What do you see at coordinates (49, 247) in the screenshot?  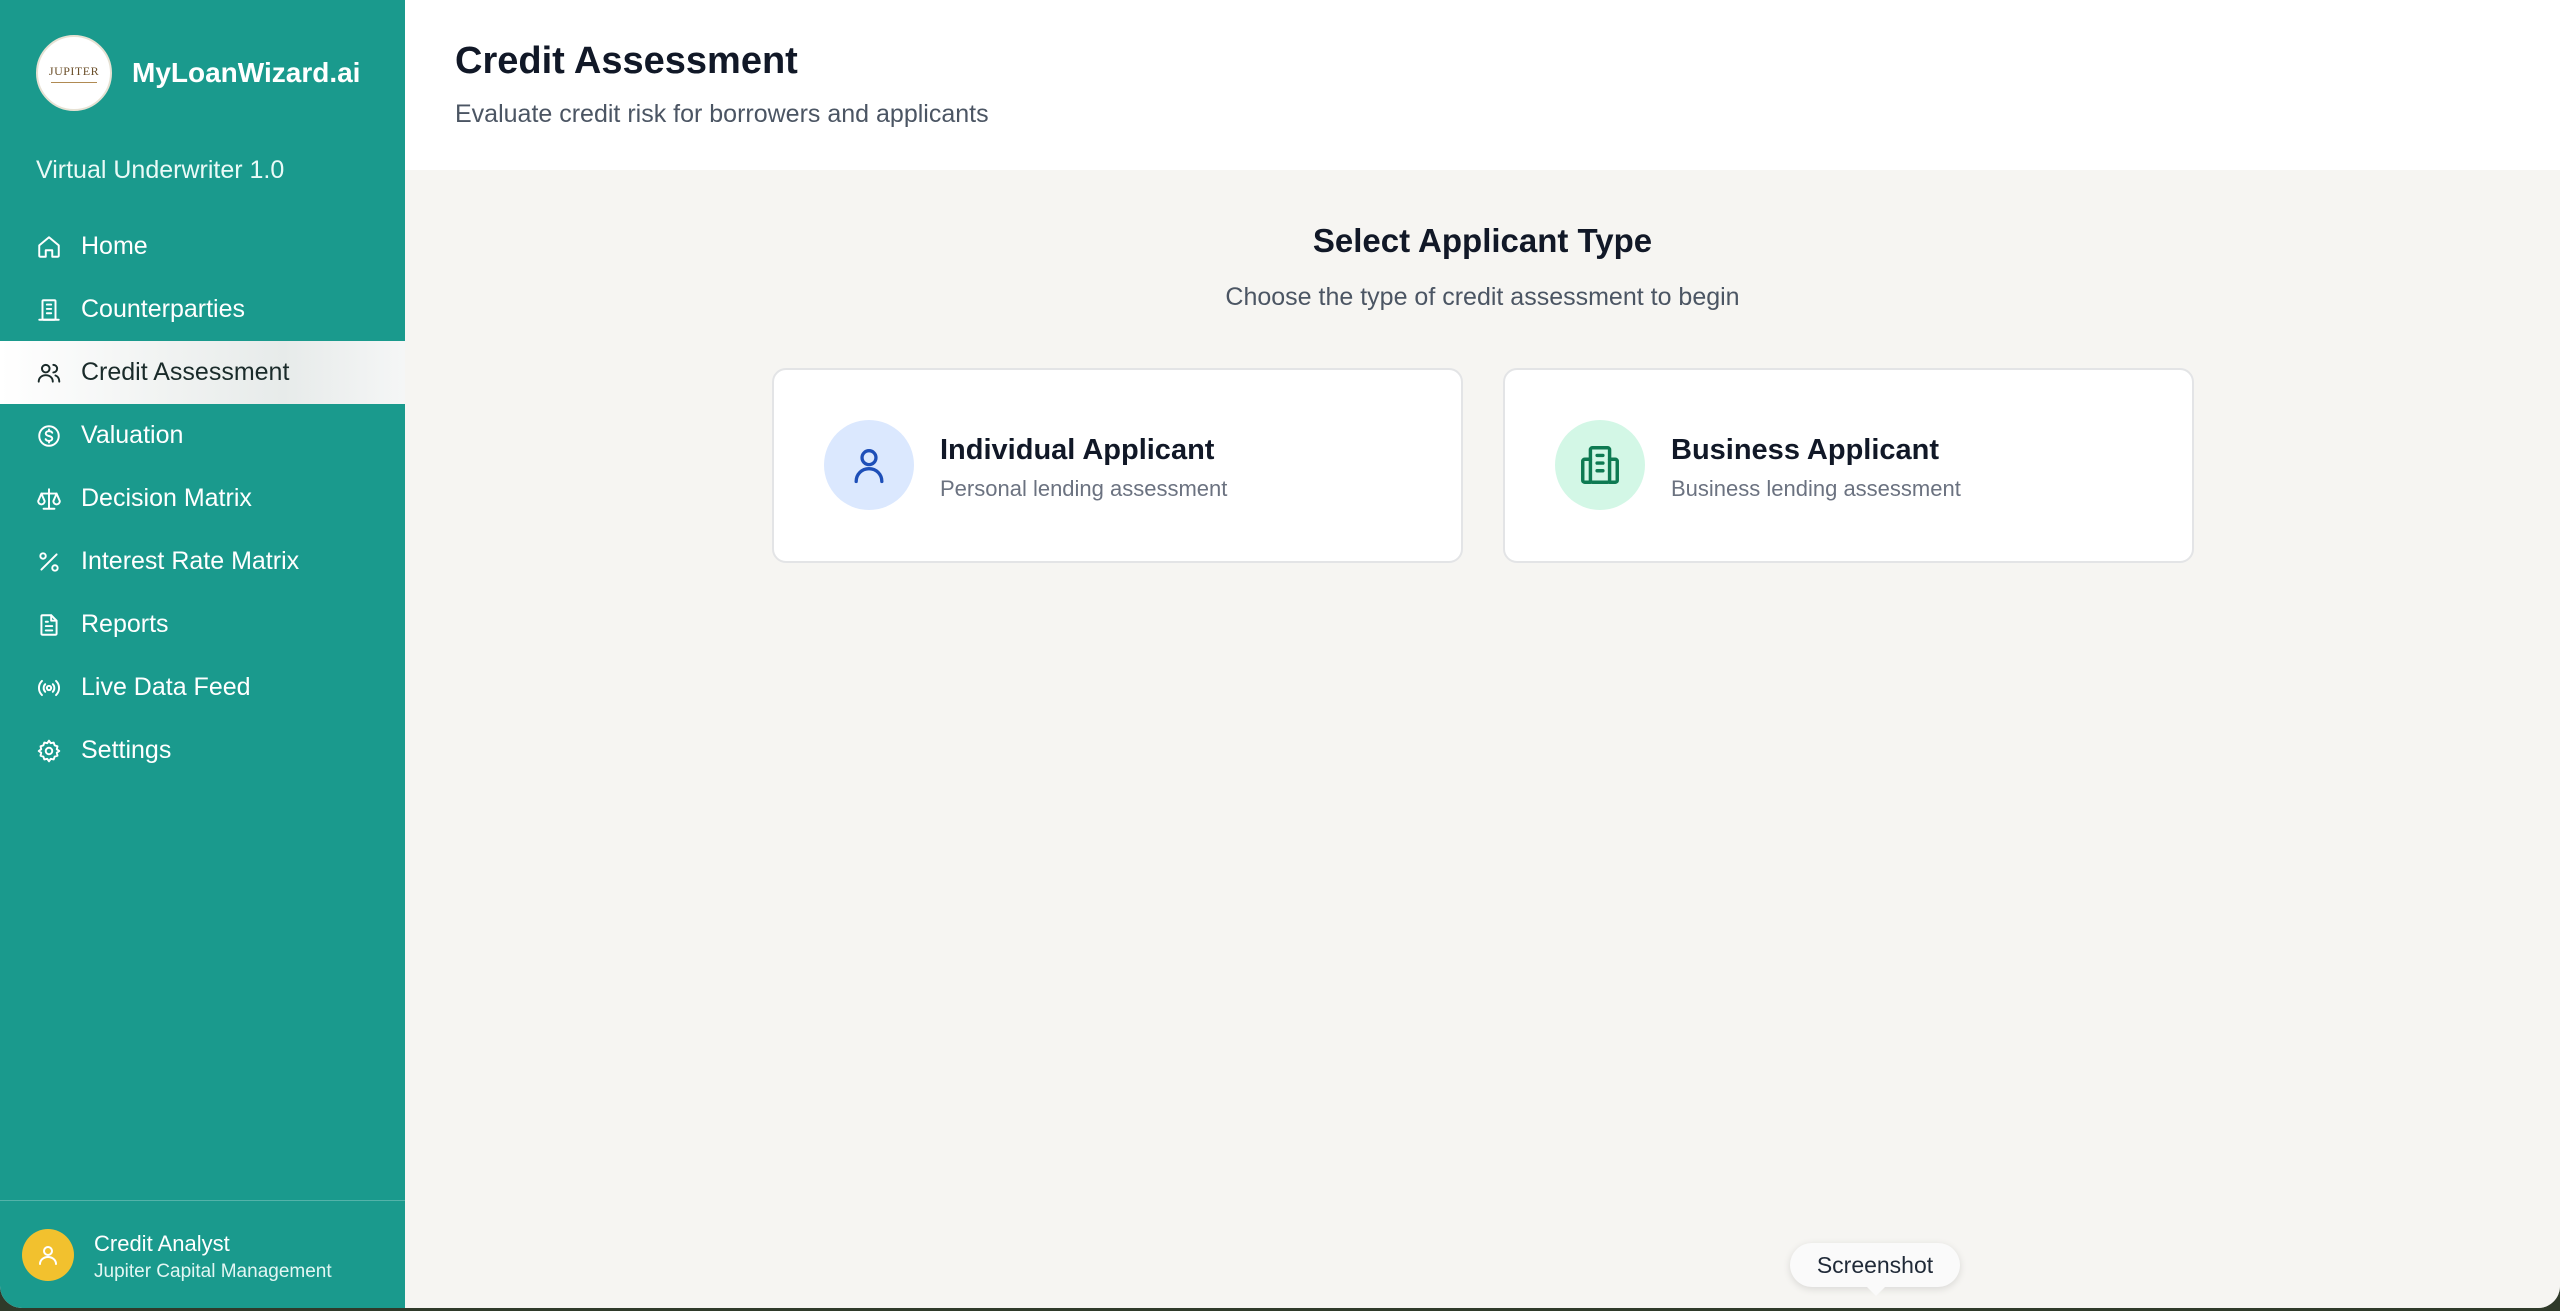 I see `home-icon` at bounding box center [49, 247].